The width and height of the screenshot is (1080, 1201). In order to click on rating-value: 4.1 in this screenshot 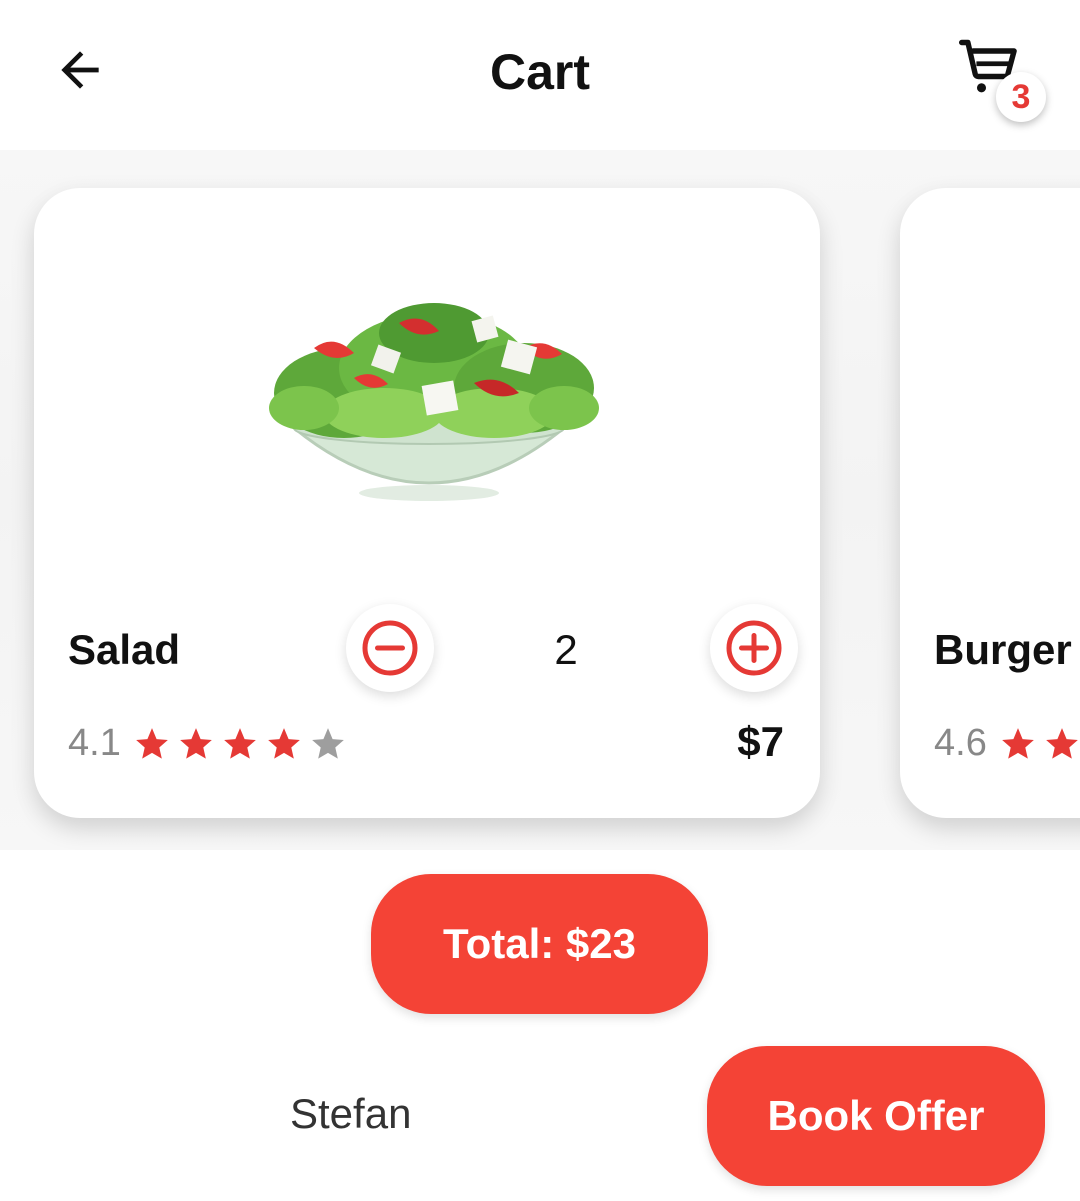, I will do `click(94, 743)`.